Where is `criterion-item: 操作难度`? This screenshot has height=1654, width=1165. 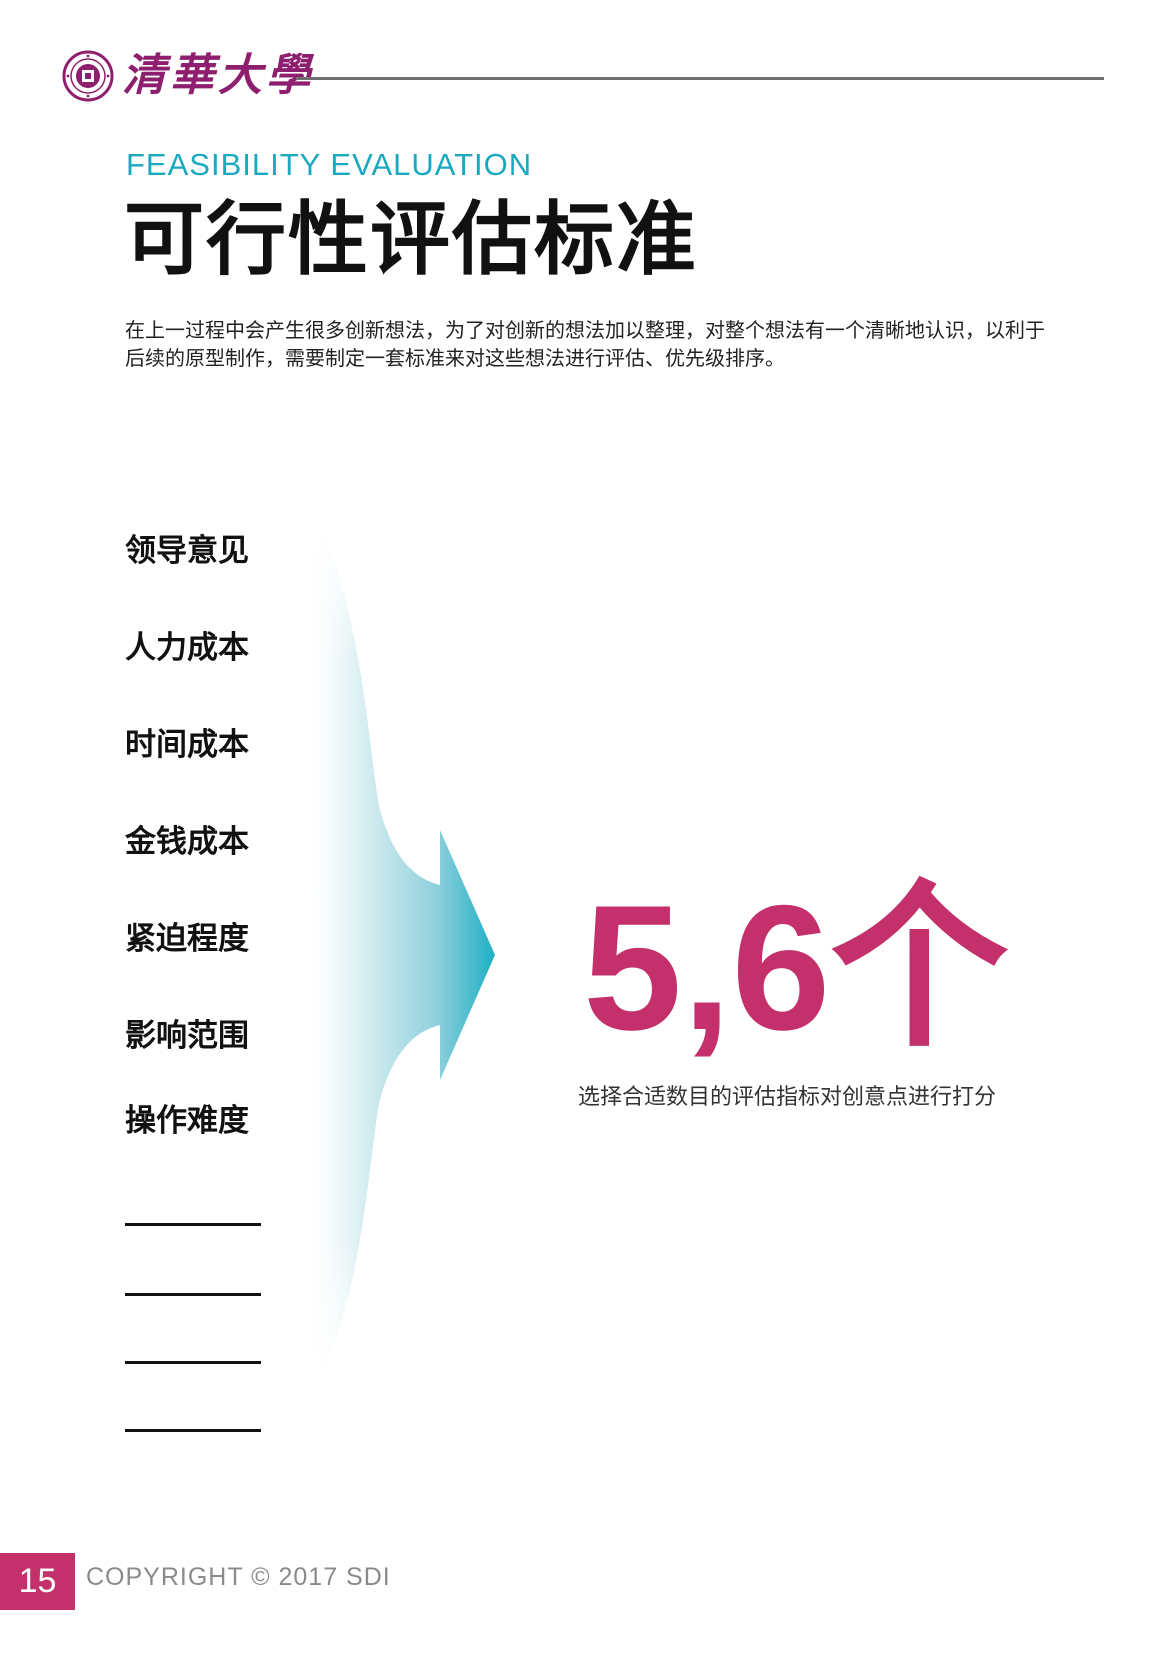
criterion-item: 操作难度 is located at coordinates (187, 1121).